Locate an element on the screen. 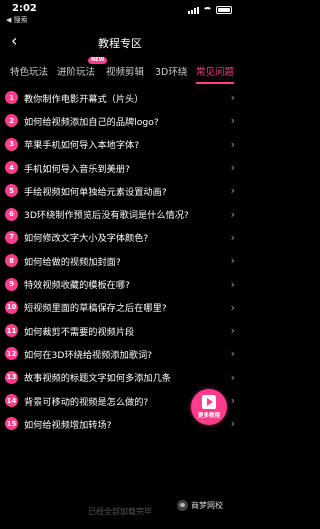 This screenshot has height=529, width=320. list-item: 1 教你制作电影开幕式（片头） › is located at coordinates (120, 97).